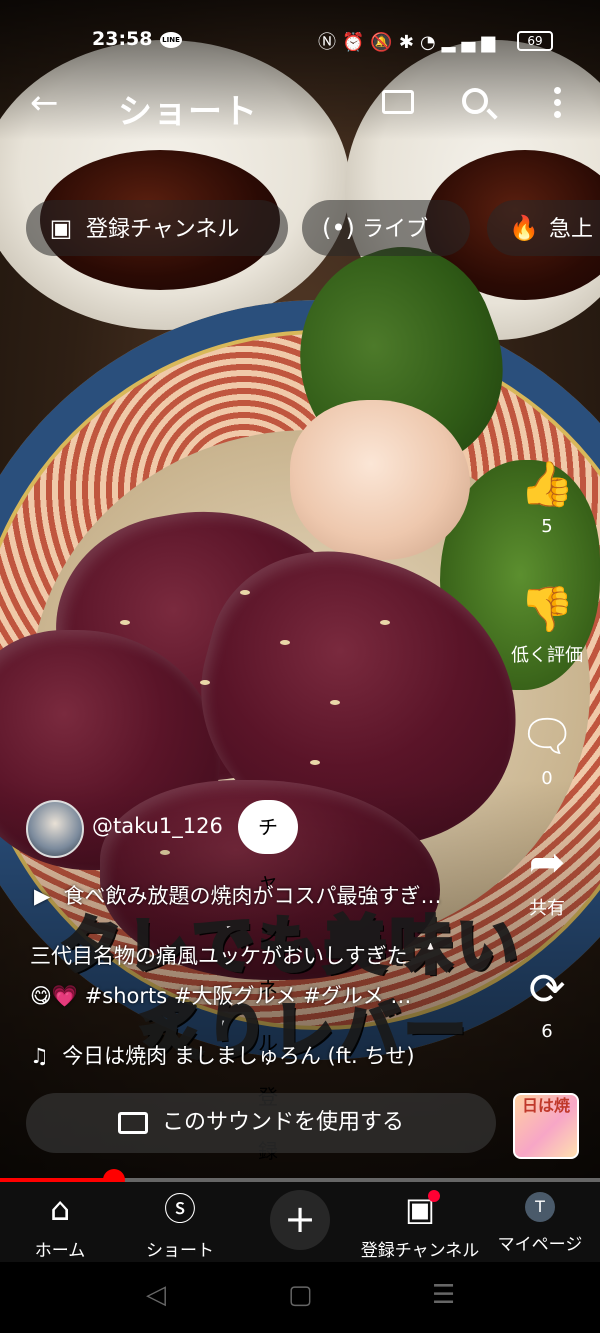  I want to click on nav-mypage: T マイページ, so click(540, 1221).